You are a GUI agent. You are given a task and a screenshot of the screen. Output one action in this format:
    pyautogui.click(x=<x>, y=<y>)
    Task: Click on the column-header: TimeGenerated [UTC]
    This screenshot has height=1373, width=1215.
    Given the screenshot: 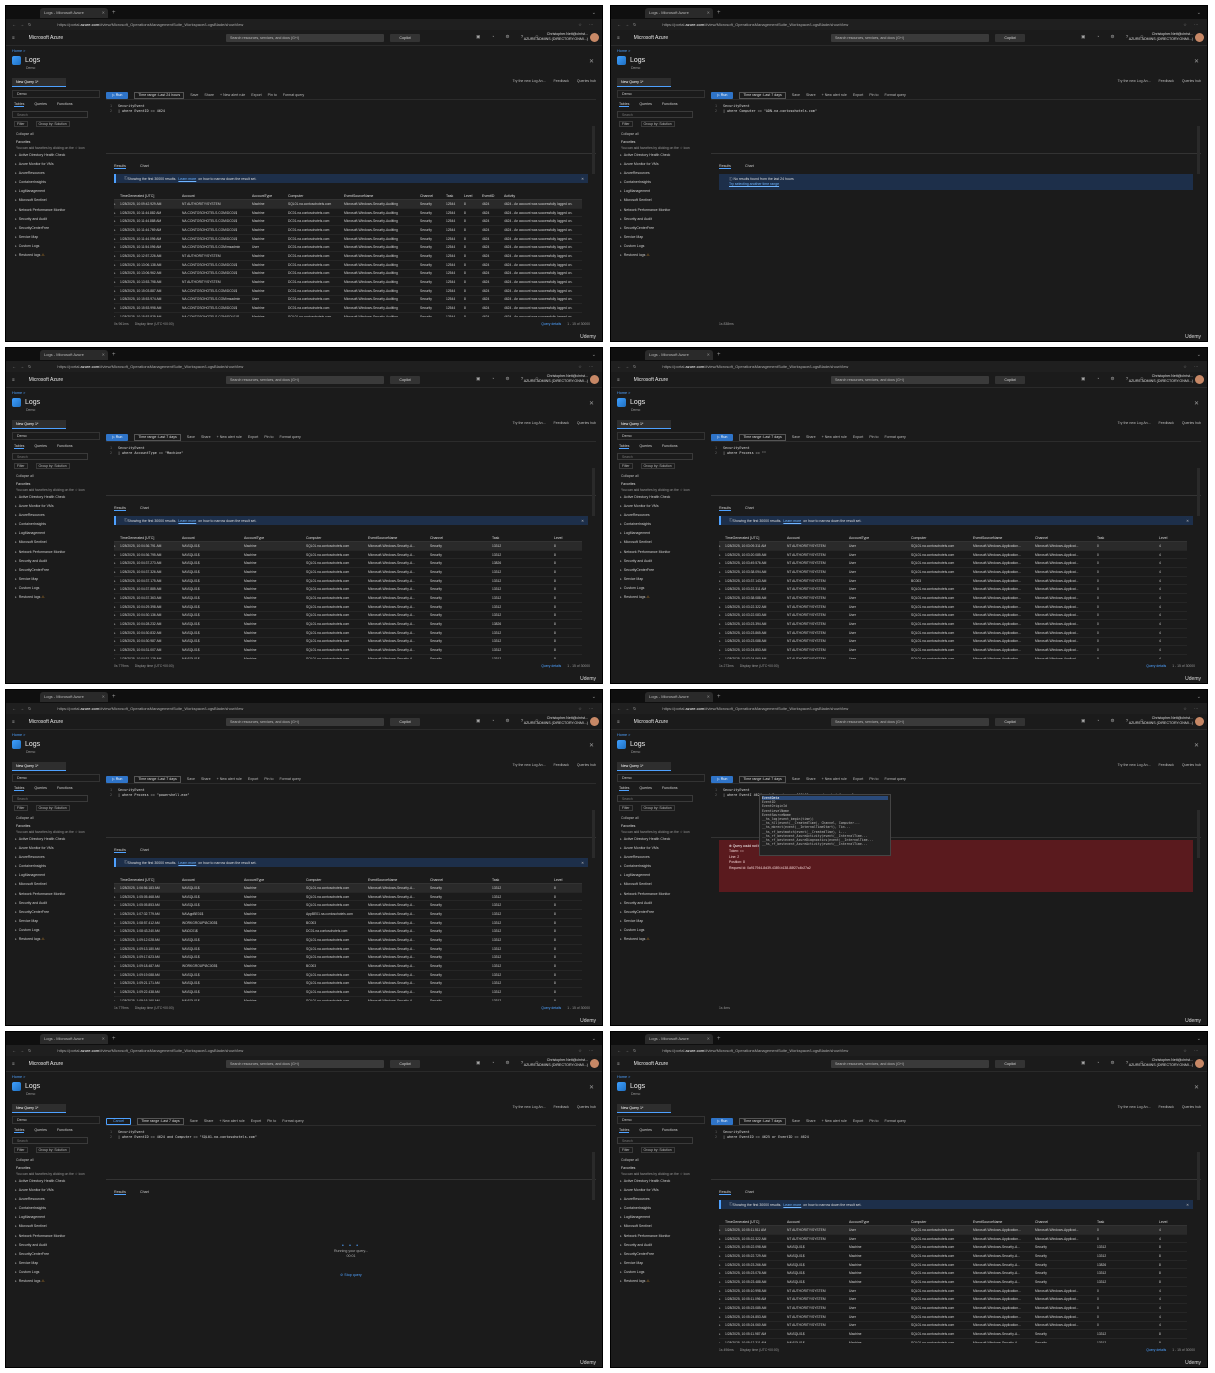 What is the action you would take?
    pyautogui.click(x=756, y=538)
    